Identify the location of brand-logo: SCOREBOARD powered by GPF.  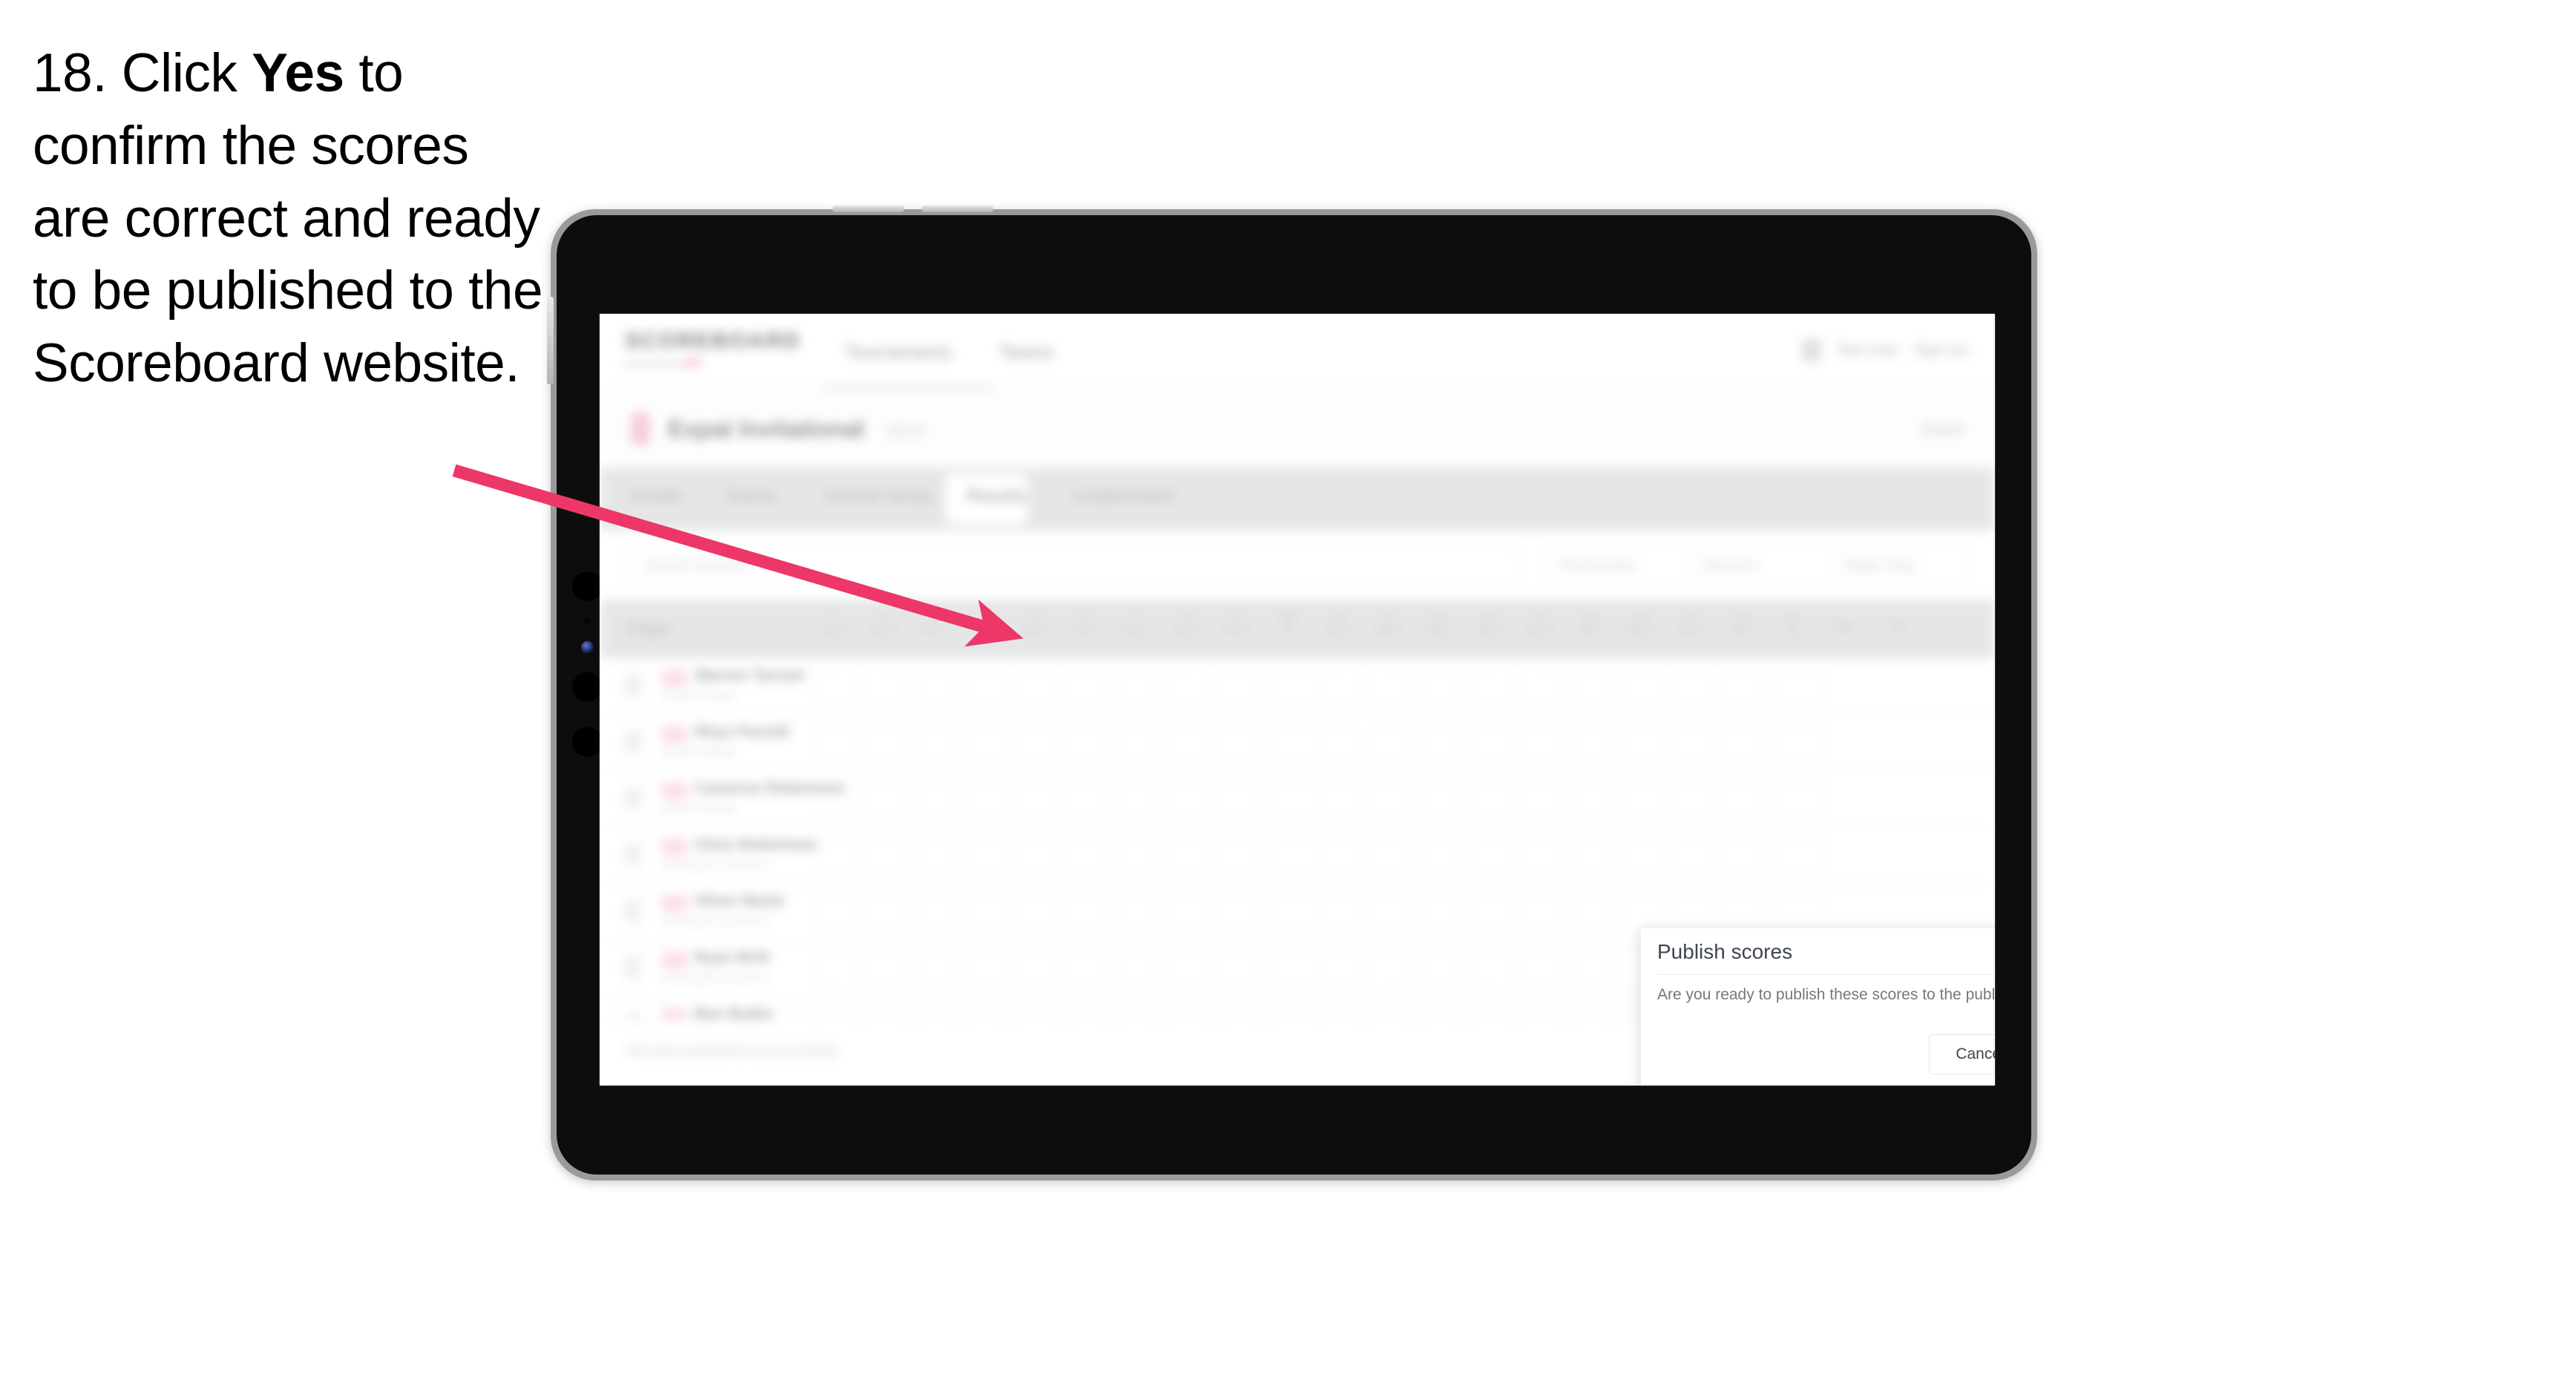
(713, 349).